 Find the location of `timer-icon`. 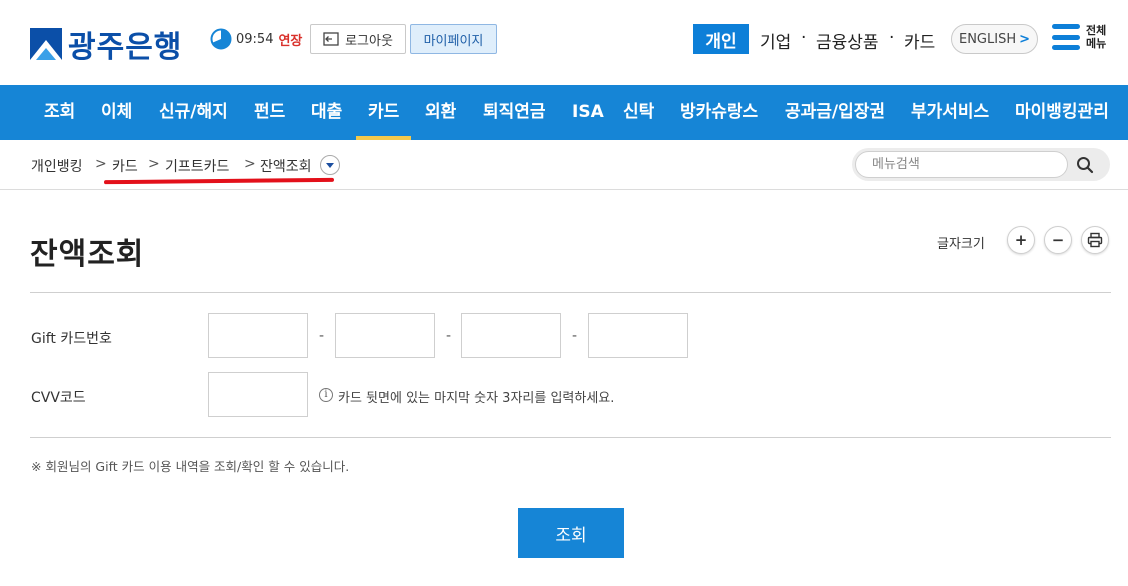

timer-icon is located at coordinates (221, 39).